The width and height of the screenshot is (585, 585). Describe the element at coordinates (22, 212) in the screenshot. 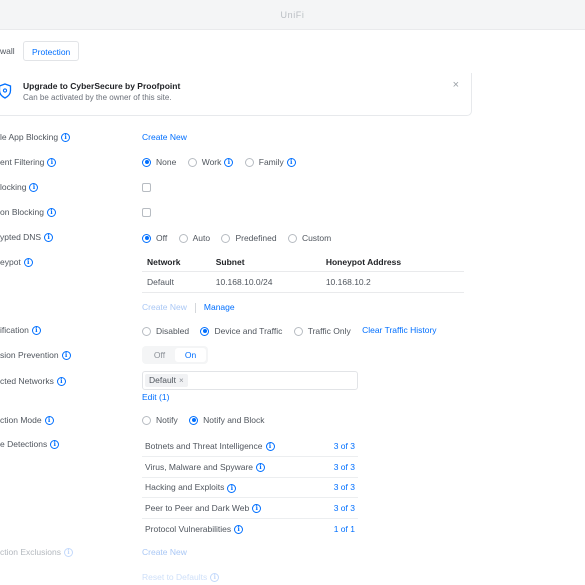

I see `region-blocking-label-text: on Blocking` at that location.